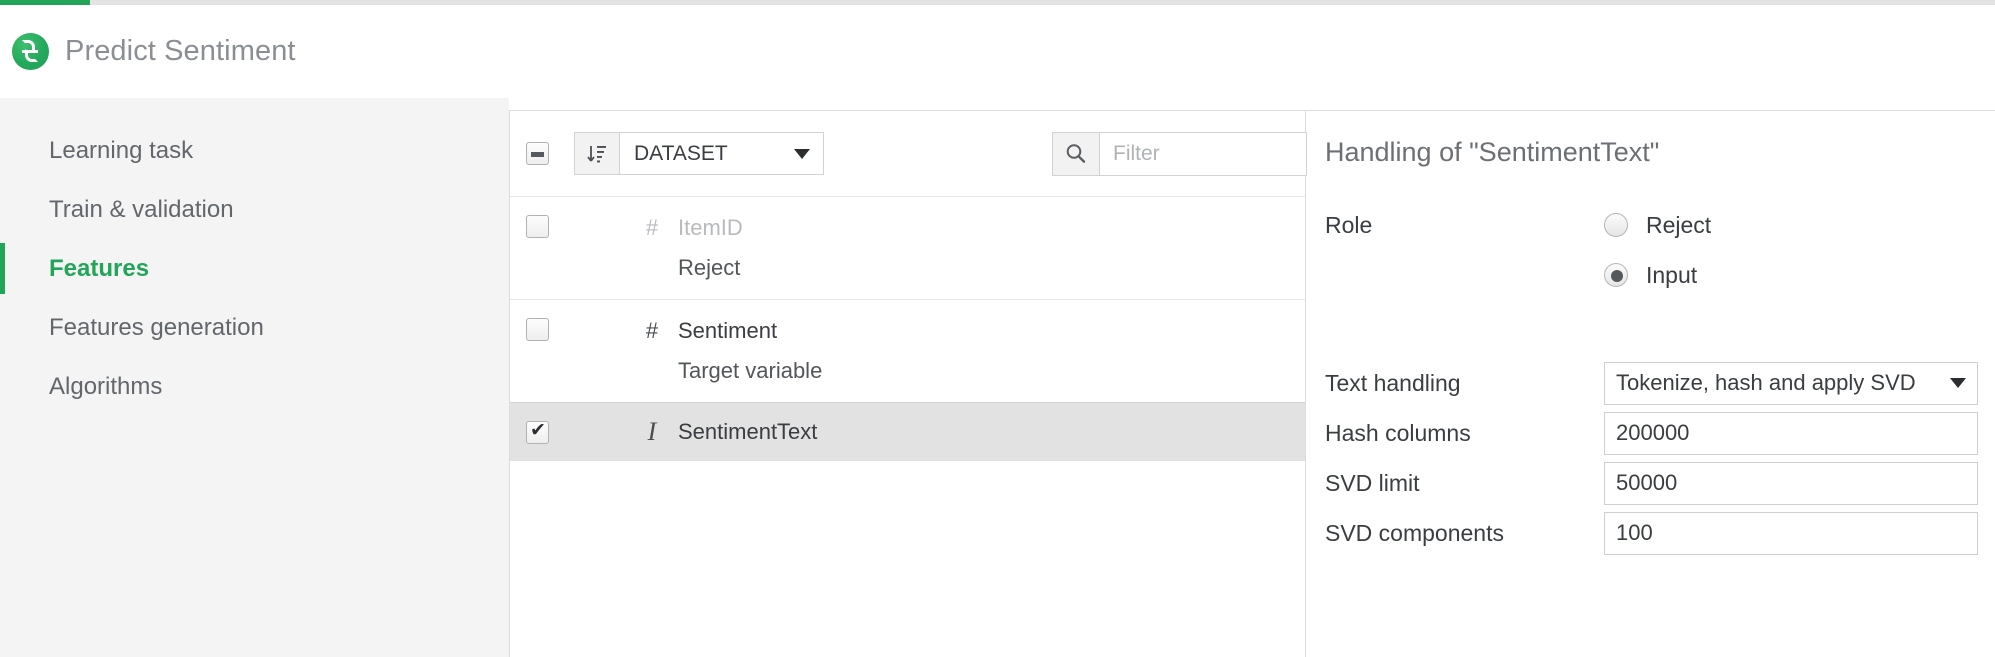 The width and height of the screenshot is (1995, 657). What do you see at coordinates (750, 370) in the screenshot?
I see `feature-role: Target variable` at bounding box center [750, 370].